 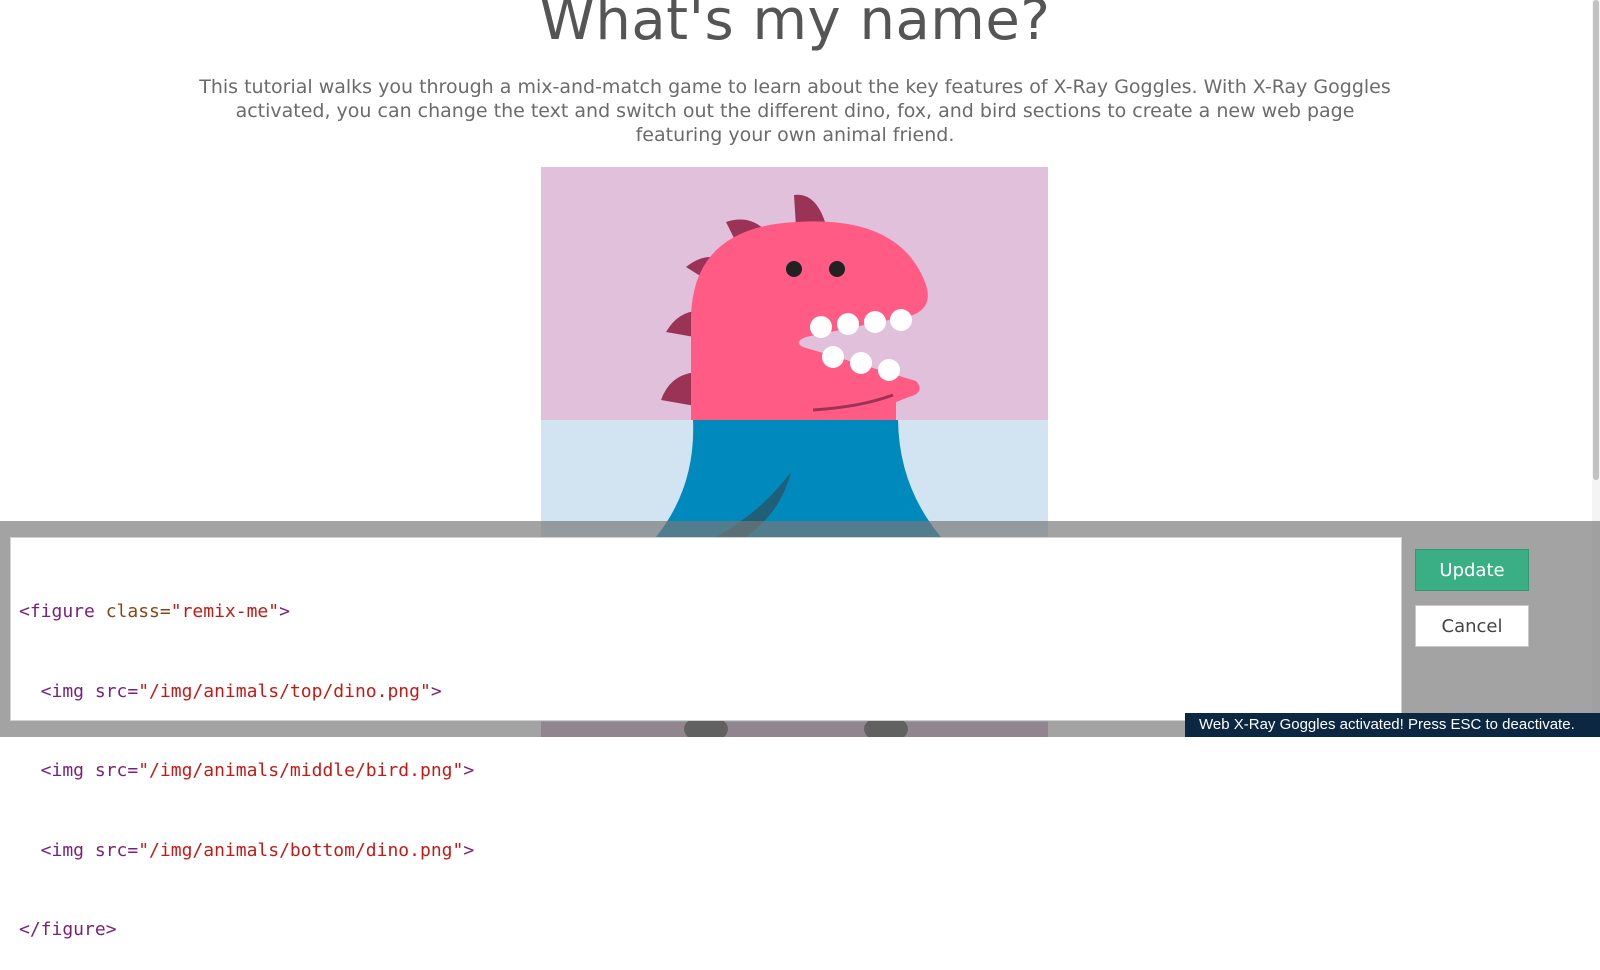 What do you see at coordinates (795, 26) in the screenshot?
I see `page-title: What's my name?` at bounding box center [795, 26].